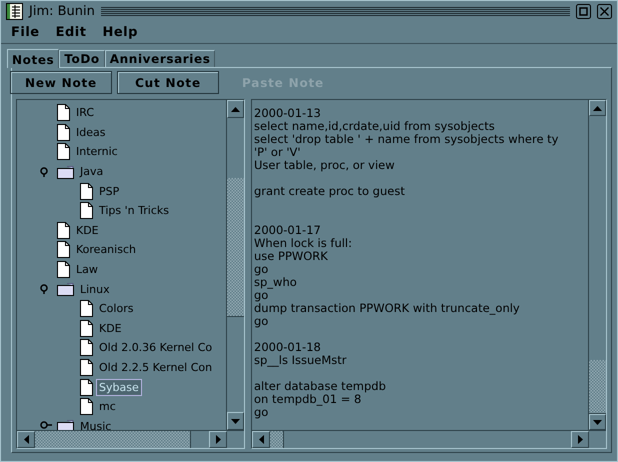 The width and height of the screenshot is (618, 462). What do you see at coordinates (109, 191) in the screenshot?
I see `tree-item: PSP` at bounding box center [109, 191].